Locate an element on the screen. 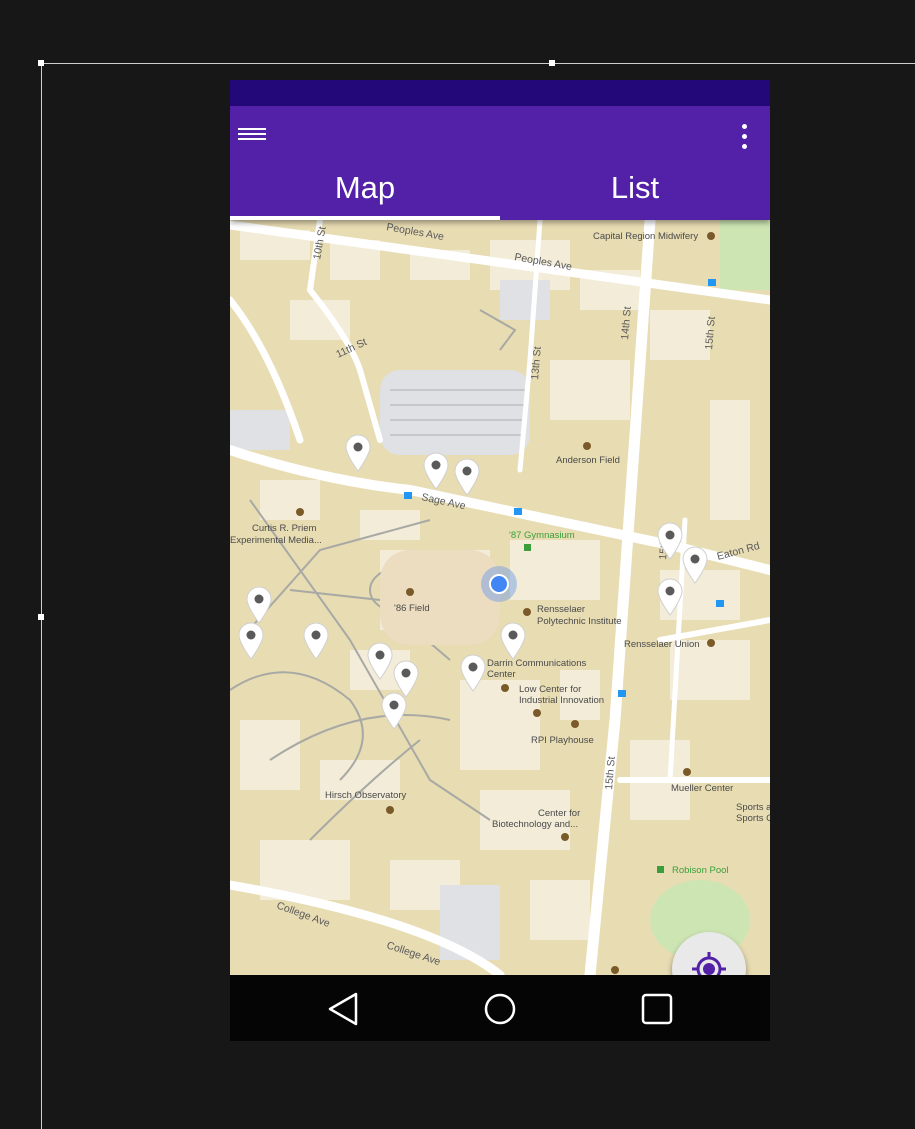  tab-map: Map is located at coordinates (365, 192).